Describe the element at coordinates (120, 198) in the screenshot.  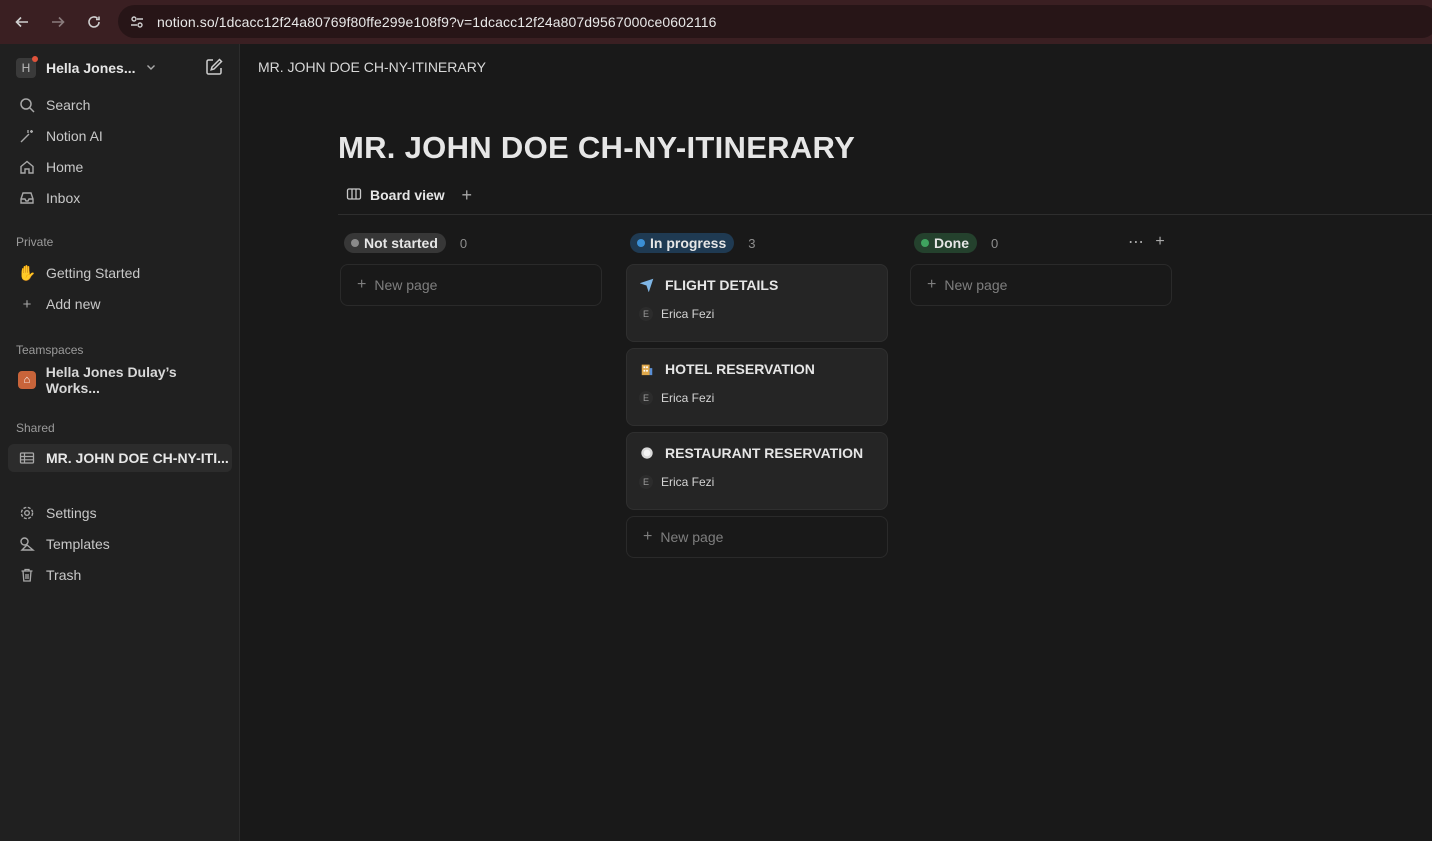
I see `sidebar-item-inbox: Inbox` at that location.